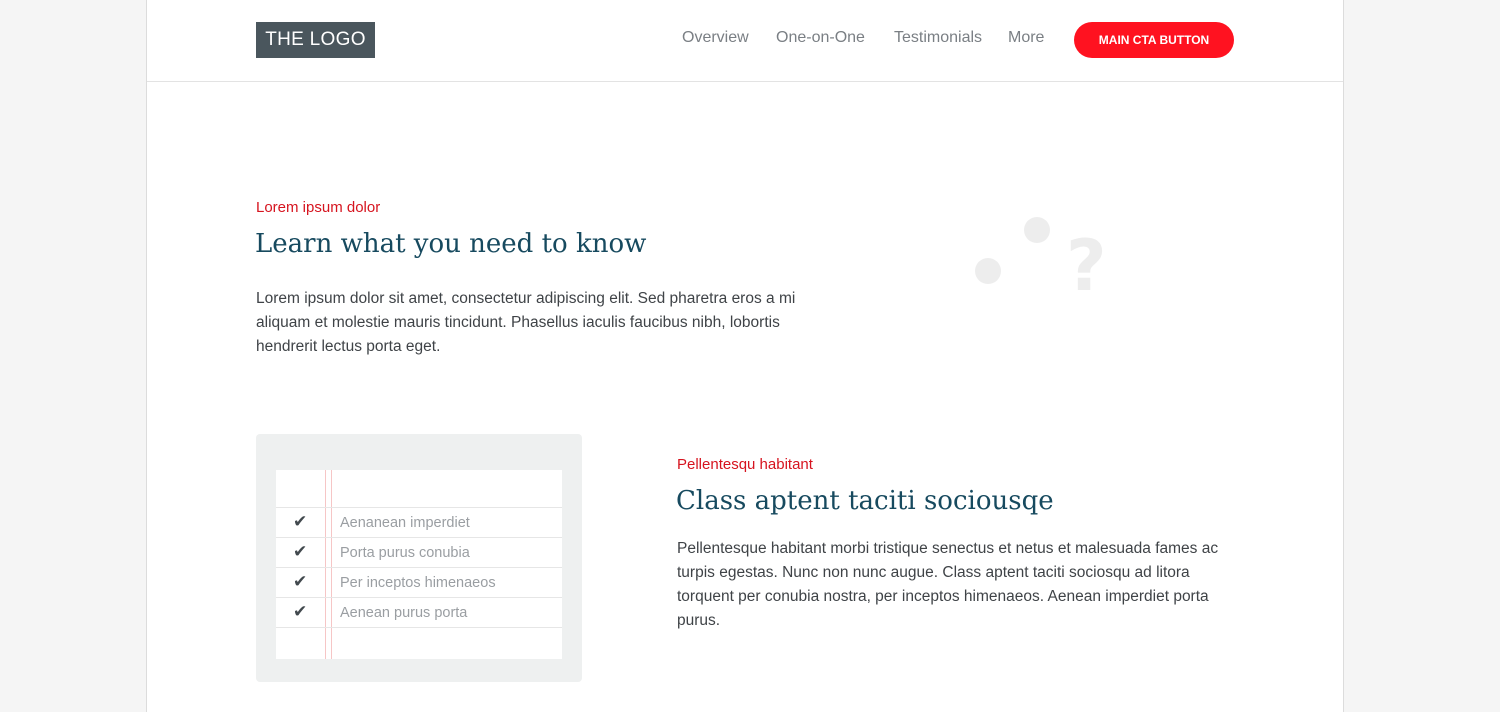  What do you see at coordinates (938, 38) in the screenshot?
I see `nav-testimonials: Testimonials` at bounding box center [938, 38].